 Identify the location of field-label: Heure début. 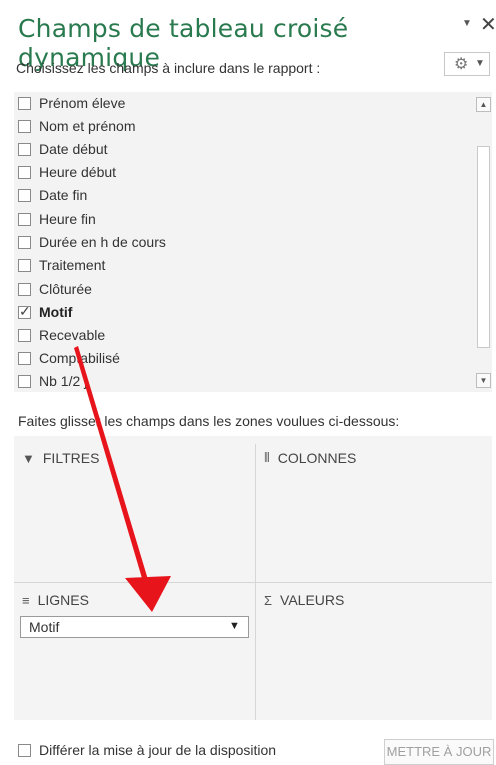
(78, 172).